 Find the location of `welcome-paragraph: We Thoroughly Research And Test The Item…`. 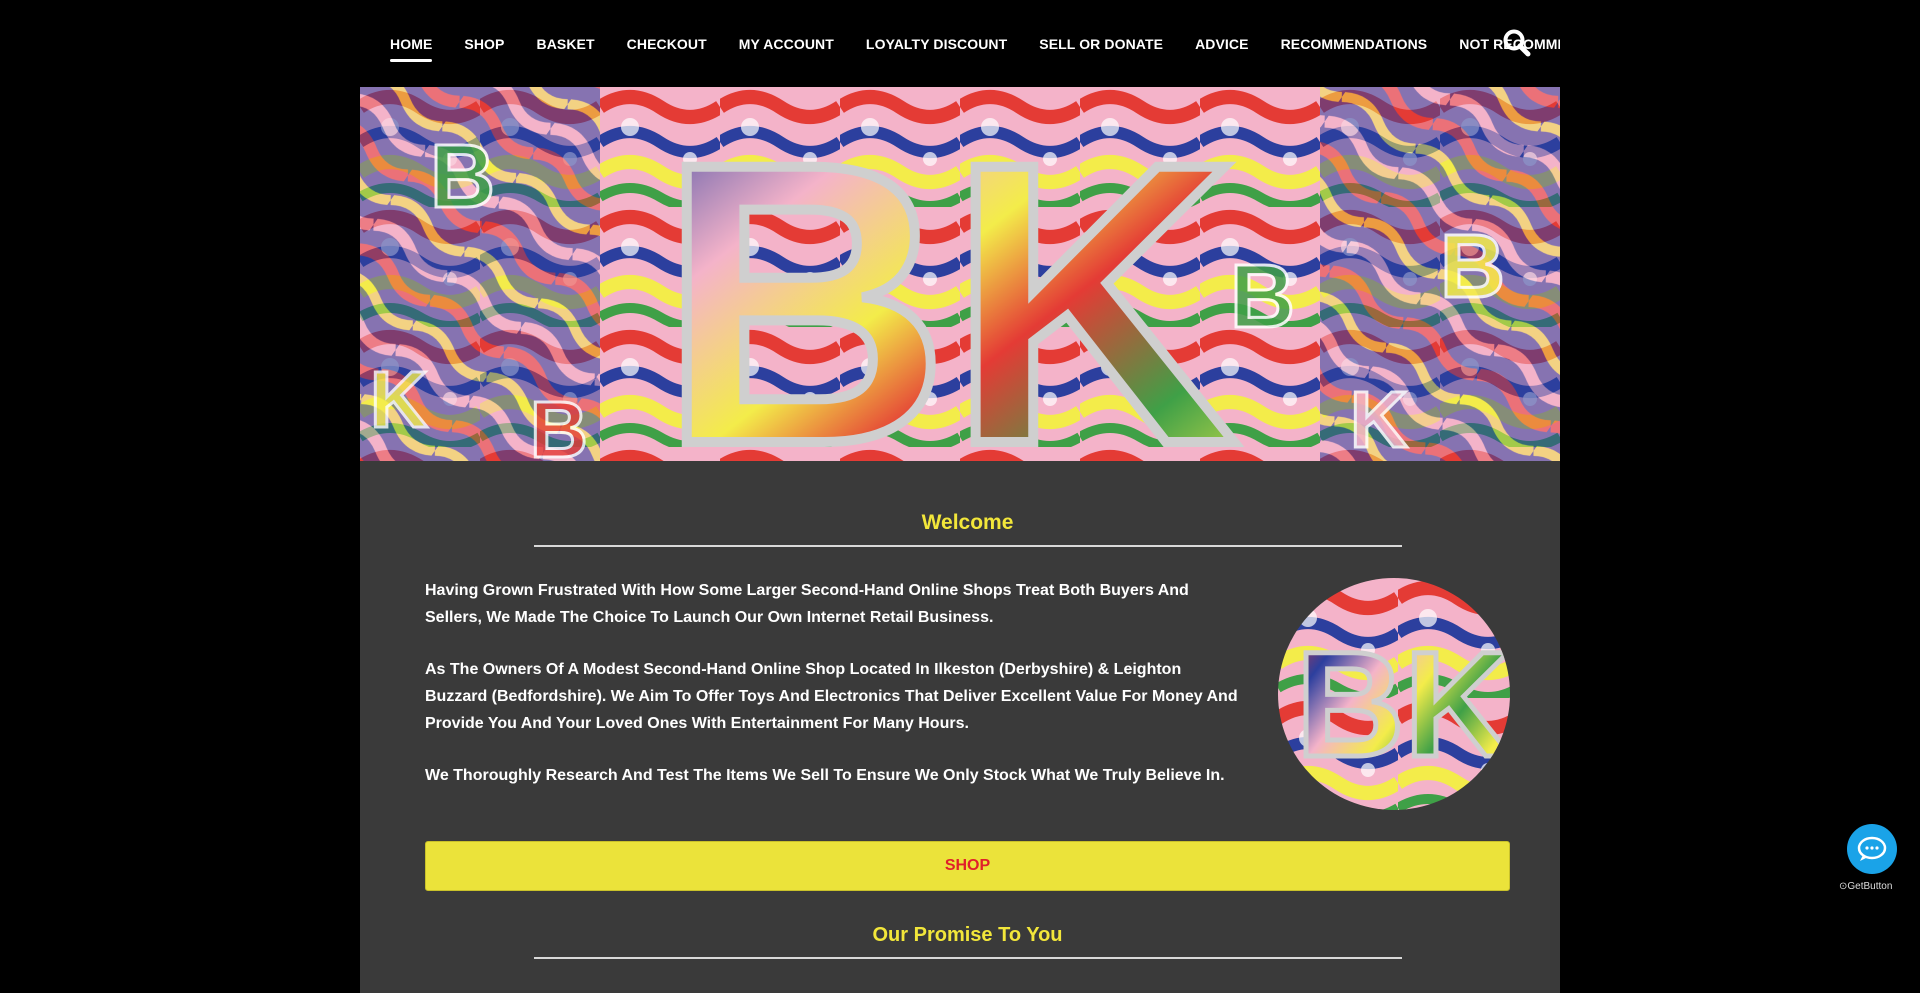

welcome-paragraph: We Thoroughly Research And Test The Item… is located at coordinates (825, 775).